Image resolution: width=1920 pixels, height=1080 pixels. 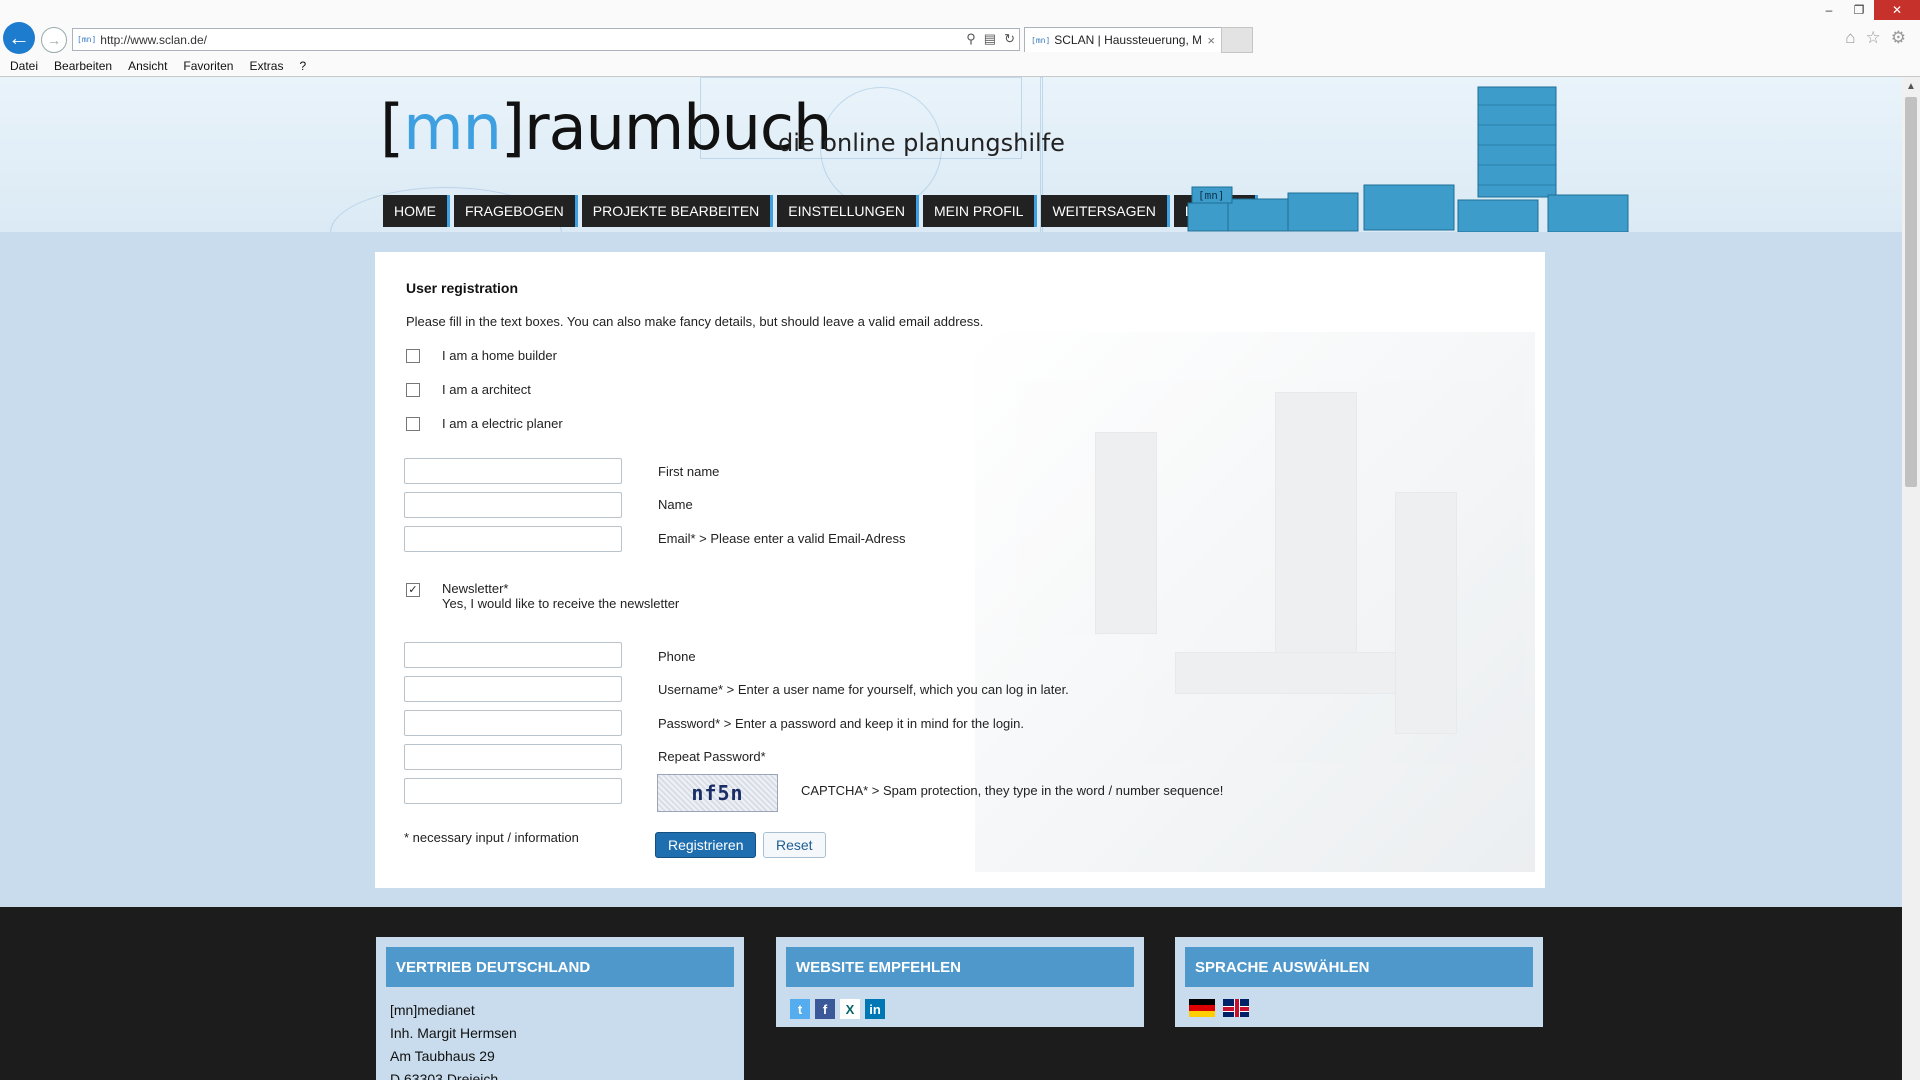 I want to click on phone-field, so click(x=513, y=655).